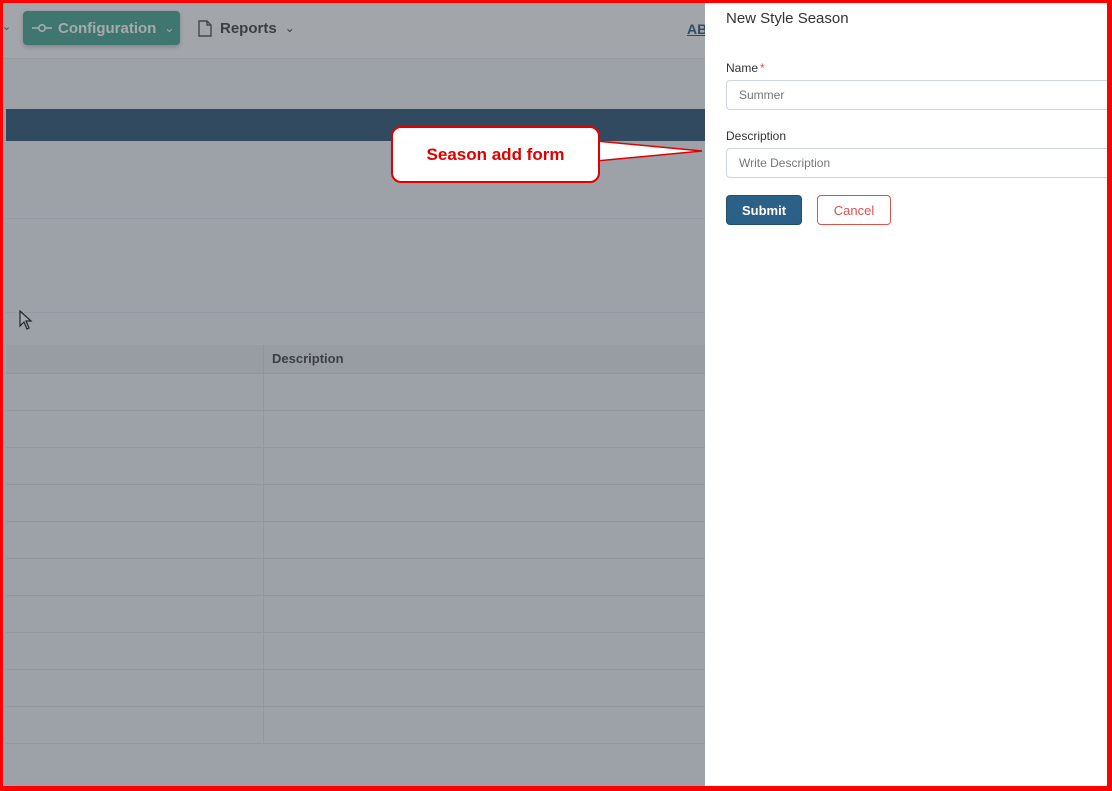 Image resolution: width=1112 pixels, height=791 pixels. Describe the element at coordinates (764, 210) in the screenshot. I see `submit-button: Submit` at that location.